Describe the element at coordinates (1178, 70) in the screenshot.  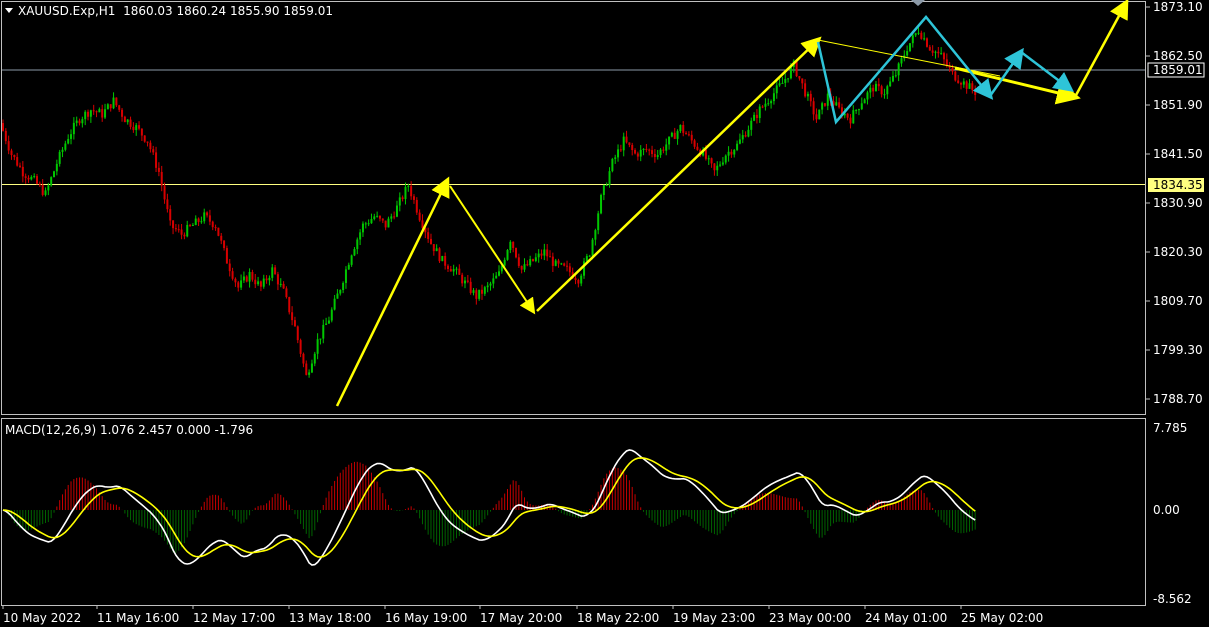
I see `current-price-tag-text: 1859.01` at that location.